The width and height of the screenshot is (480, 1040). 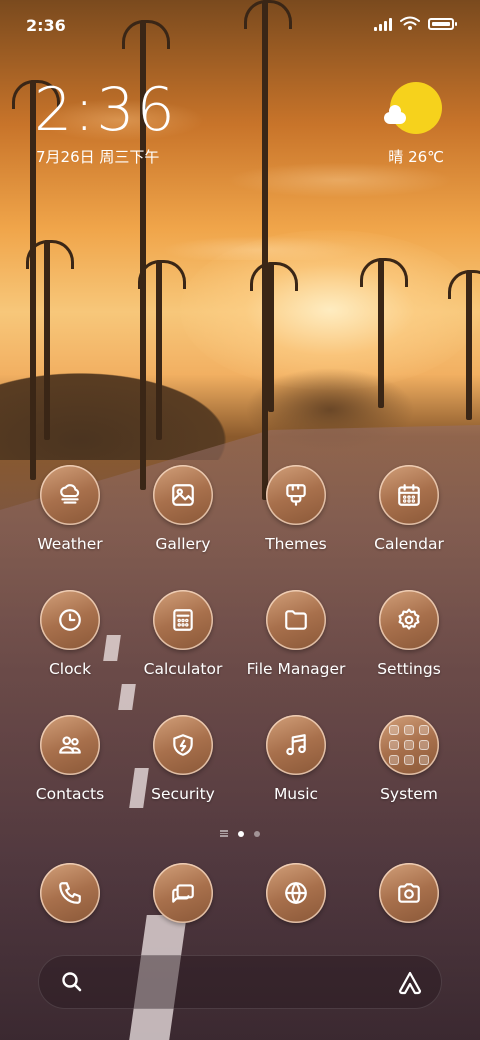 What do you see at coordinates (72, 982) in the screenshot?
I see `search-icon` at bounding box center [72, 982].